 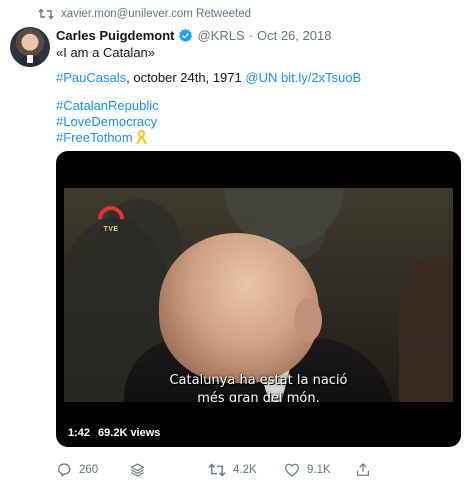 What do you see at coordinates (186, 77) in the screenshot?
I see `tweet-text-date: , october 24th, 1971` at bounding box center [186, 77].